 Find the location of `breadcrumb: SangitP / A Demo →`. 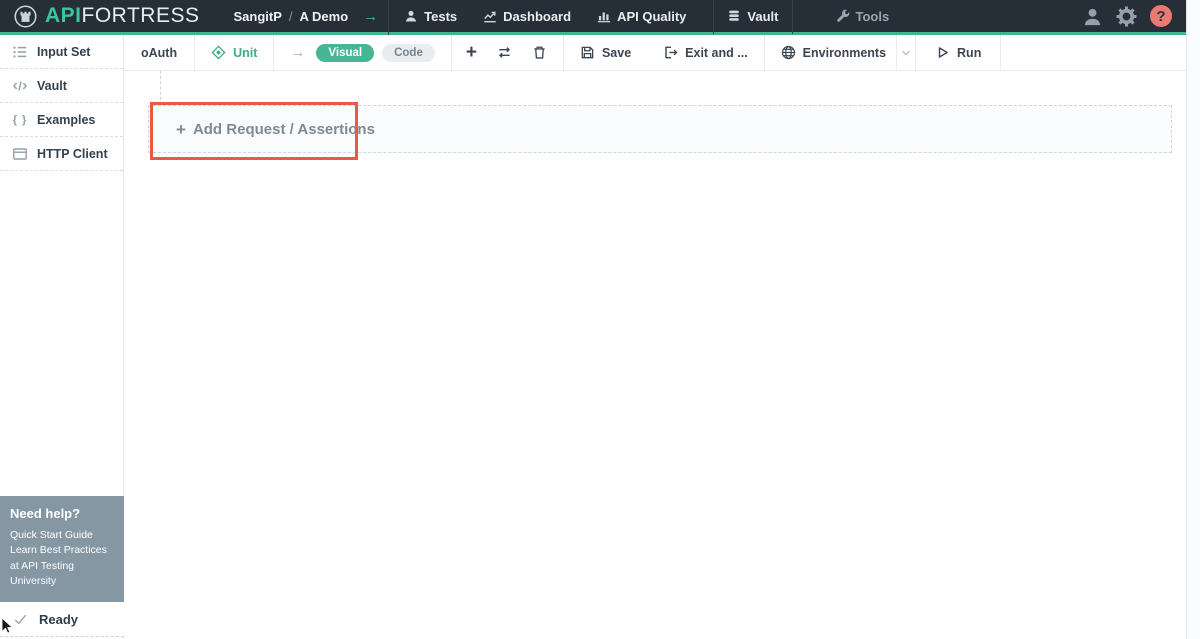

breadcrumb: SangitP / A Demo → is located at coordinates (305, 16).